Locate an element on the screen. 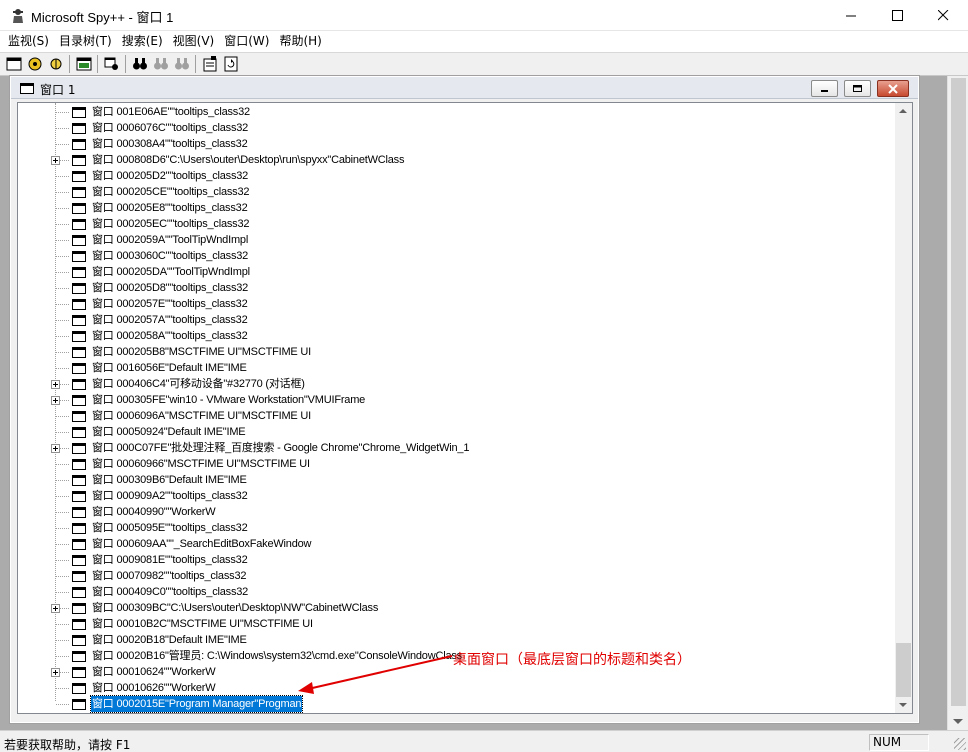 The width and height of the screenshot is (968, 752). tree-item-label: 窗口 000409C0""tooltips_class32 is located at coordinates (170, 592).